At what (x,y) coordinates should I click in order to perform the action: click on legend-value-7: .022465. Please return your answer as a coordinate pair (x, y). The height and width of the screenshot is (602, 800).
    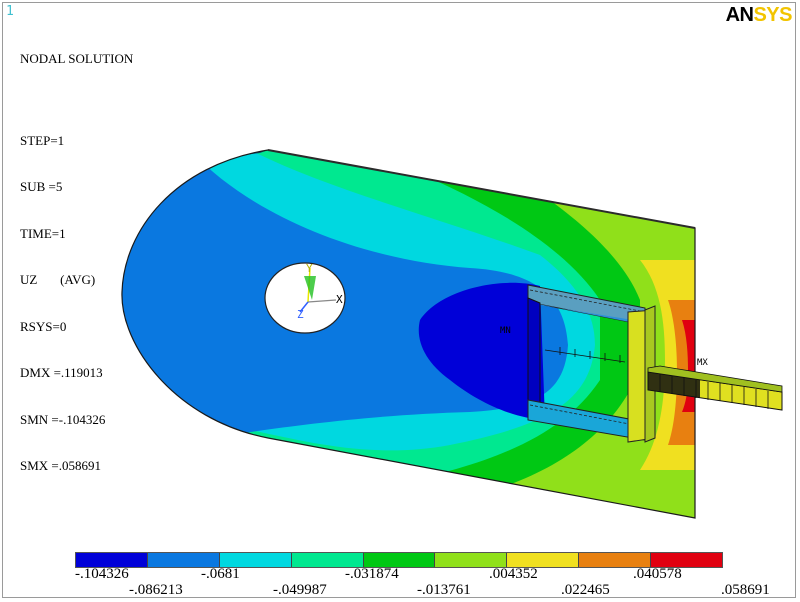
    Looking at the image, I should click on (585, 590).